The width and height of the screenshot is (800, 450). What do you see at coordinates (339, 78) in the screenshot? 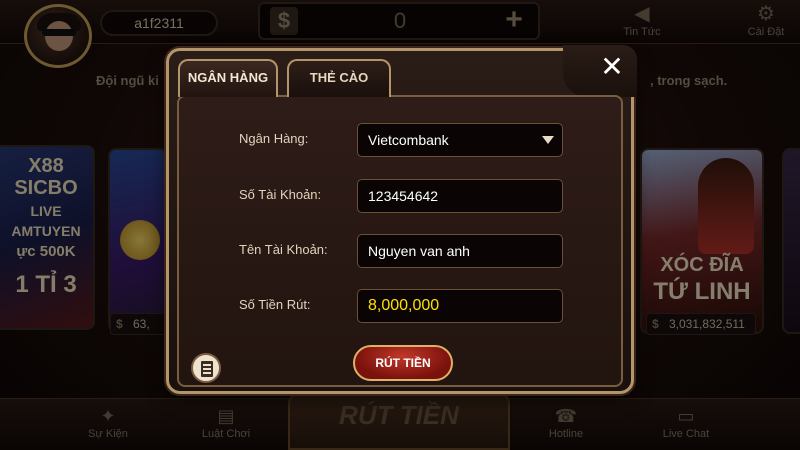
I see `tab-scratch-card: THẺ CÀO` at bounding box center [339, 78].